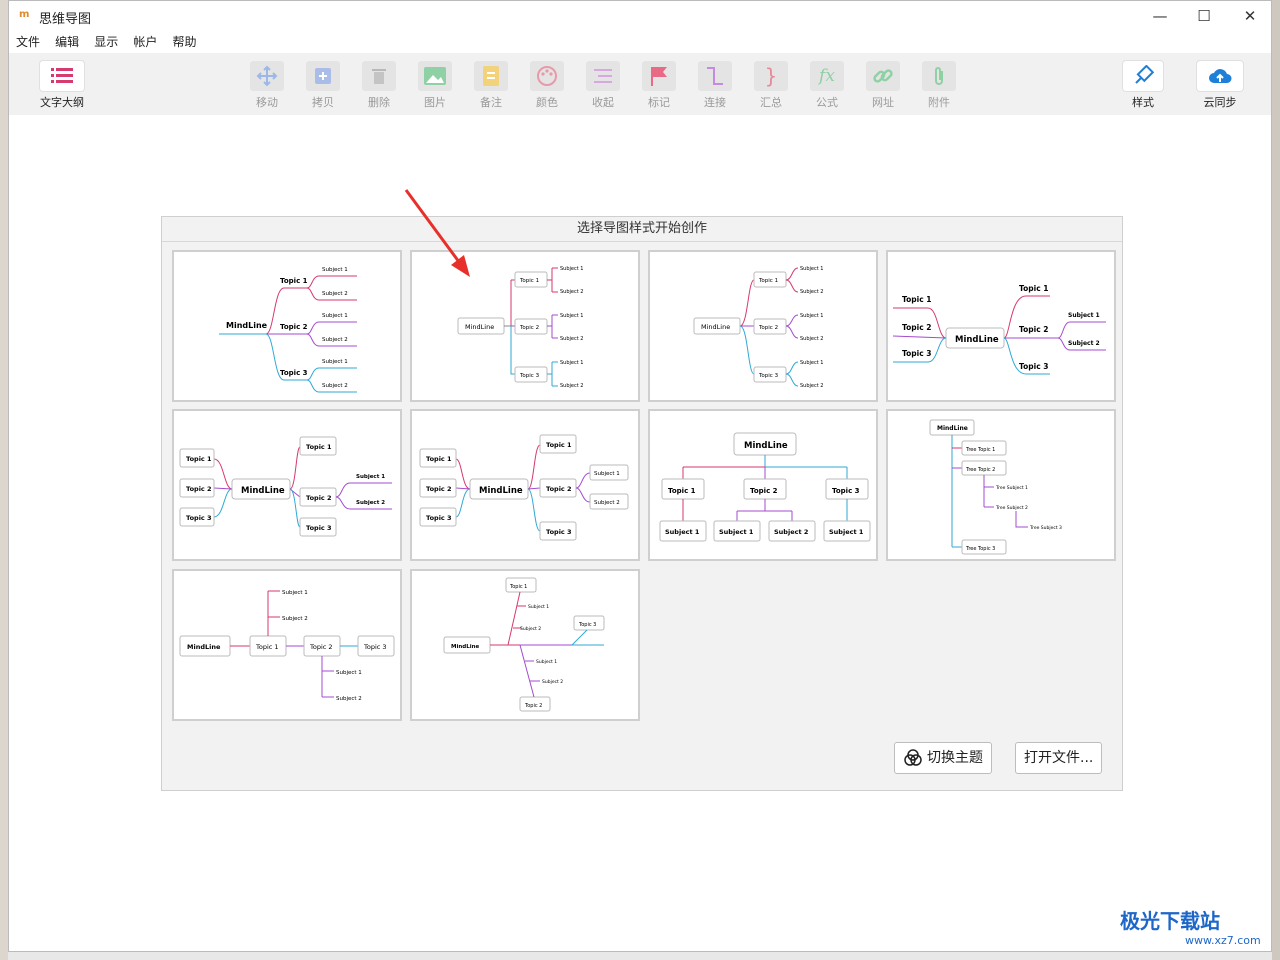 This screenshot has height=960, width=1280. I want to click on watermark-url: www.xz7.com, so click(1223, 940).